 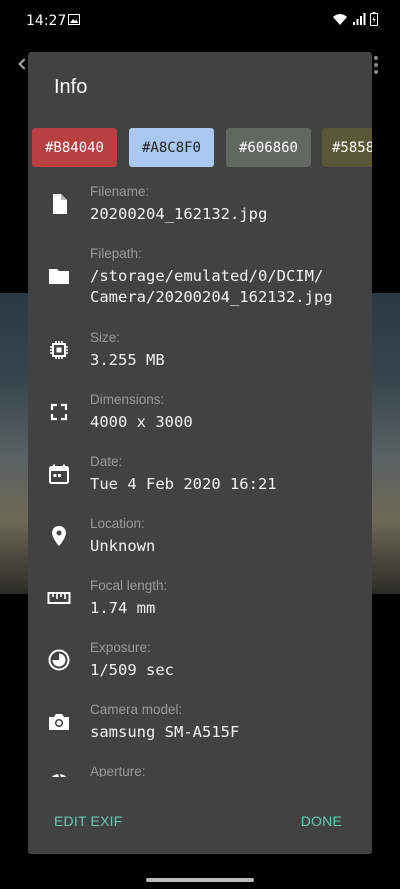 What do you see at coordinates (200, 349) in the screenshot?
I see `info-row-size: Size: 3.255 MB` at bounding box center [200, 349].